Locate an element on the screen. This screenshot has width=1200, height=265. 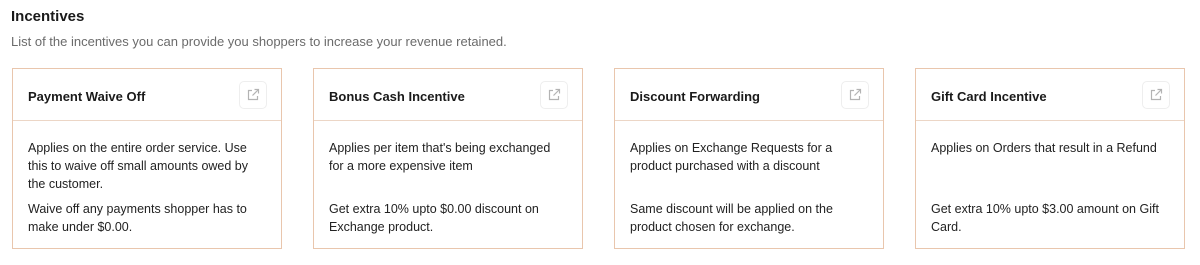
card-header: Discount Forwarding is located at coordinates (749, 95).